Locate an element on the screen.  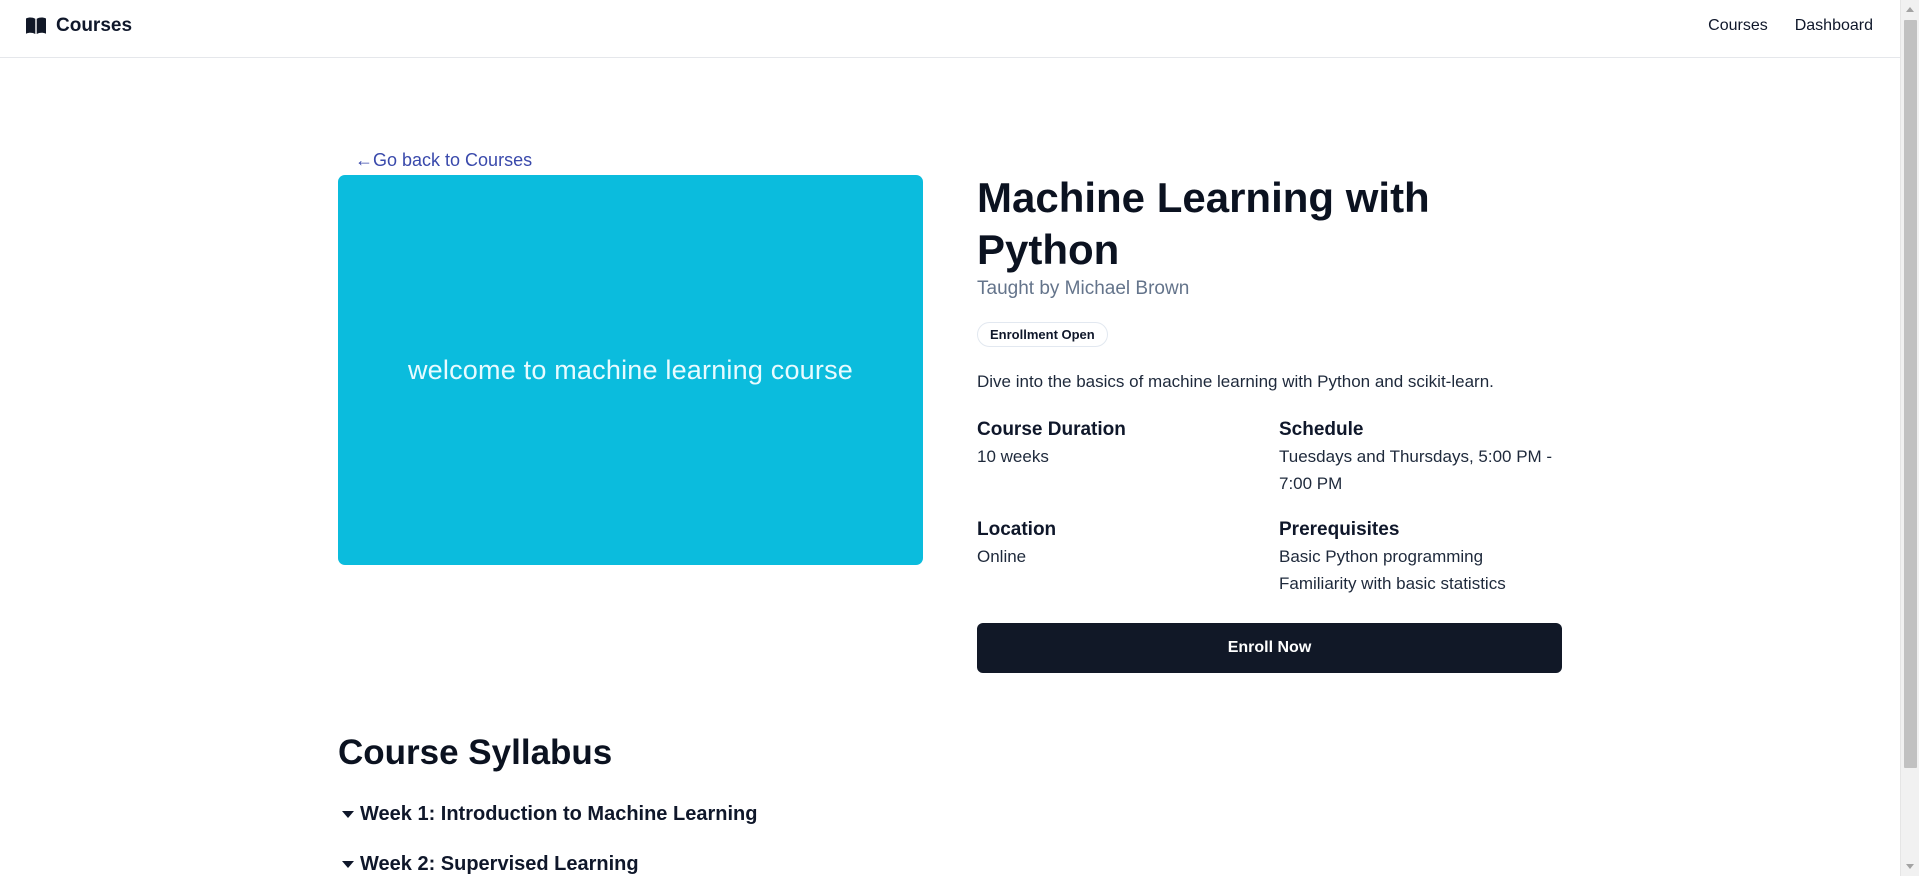
hero-text: welcome to machine learning course is located at coordinates (630, 369).